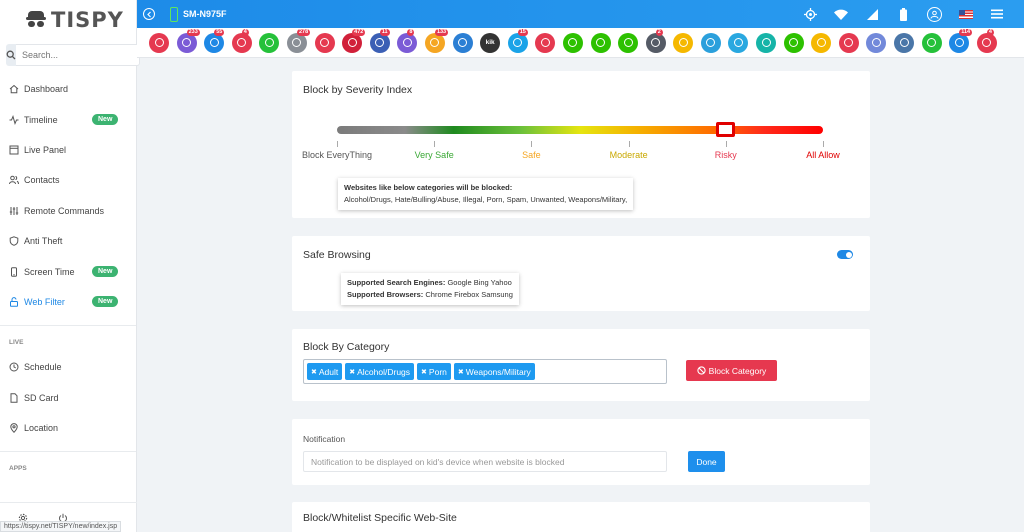 The width and height of the screenshot is (1024, 532). I want to click on keyboard-app-icon: 278, so click(298, 40).